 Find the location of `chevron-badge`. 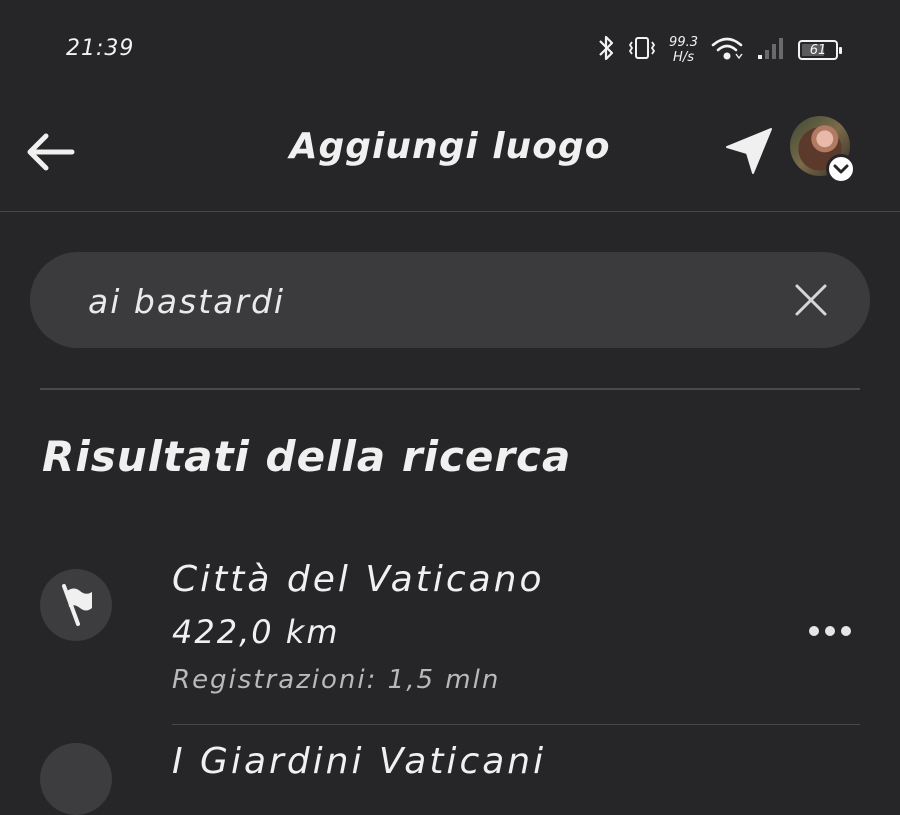

chevron-badge is located at coordinates (841, 169).